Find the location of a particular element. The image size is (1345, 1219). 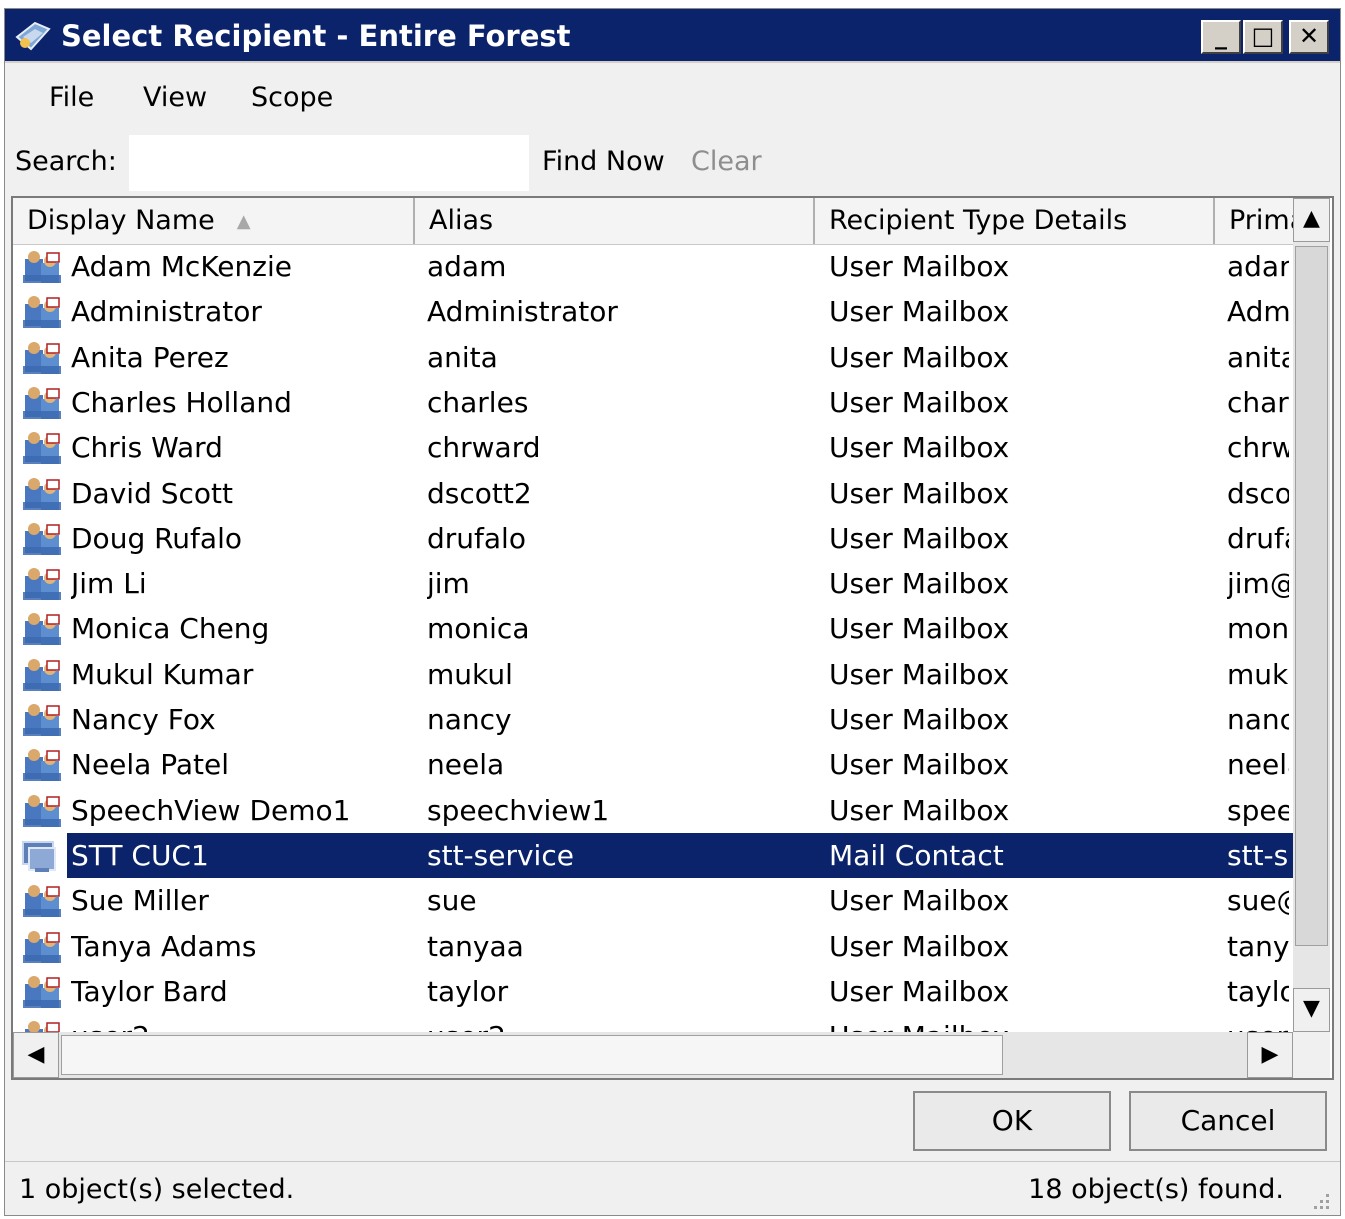

search-input is located at coordinates (329, 163).